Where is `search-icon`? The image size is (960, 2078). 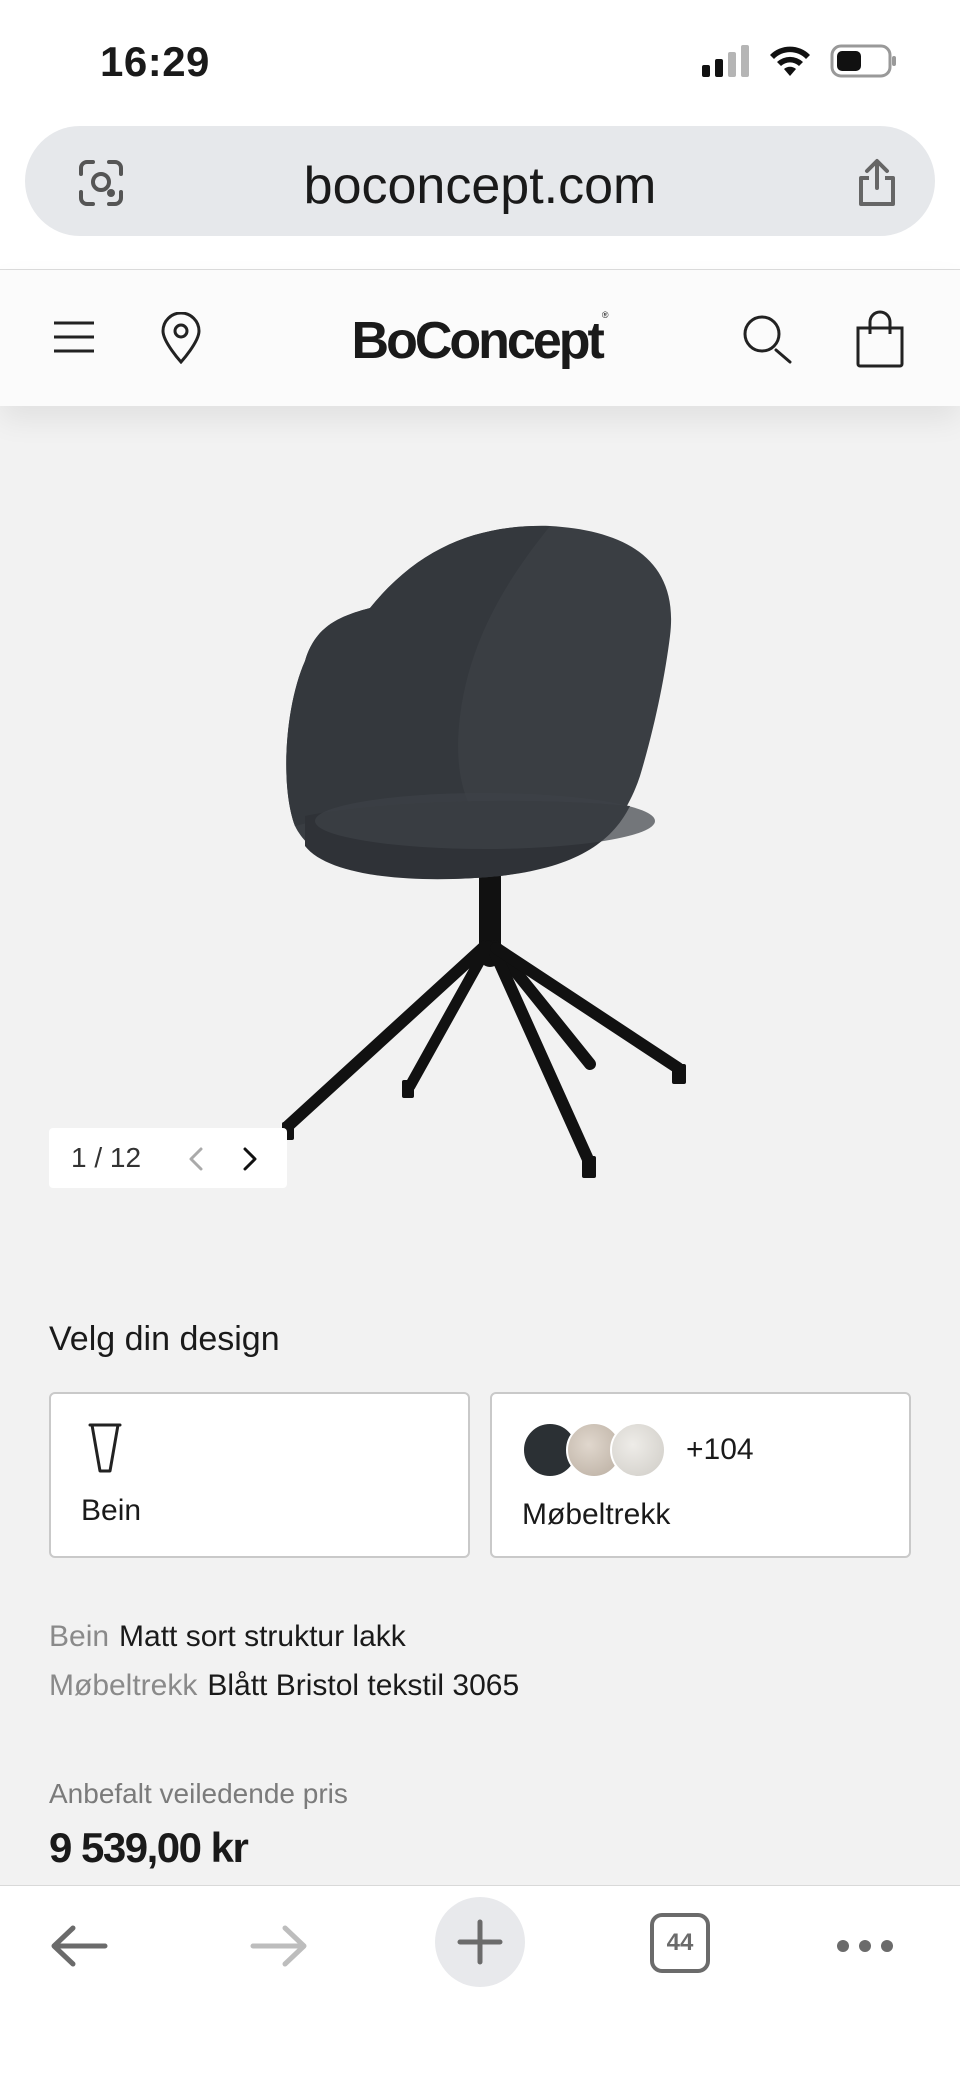 search-icon is located at coordinates (768, 340).